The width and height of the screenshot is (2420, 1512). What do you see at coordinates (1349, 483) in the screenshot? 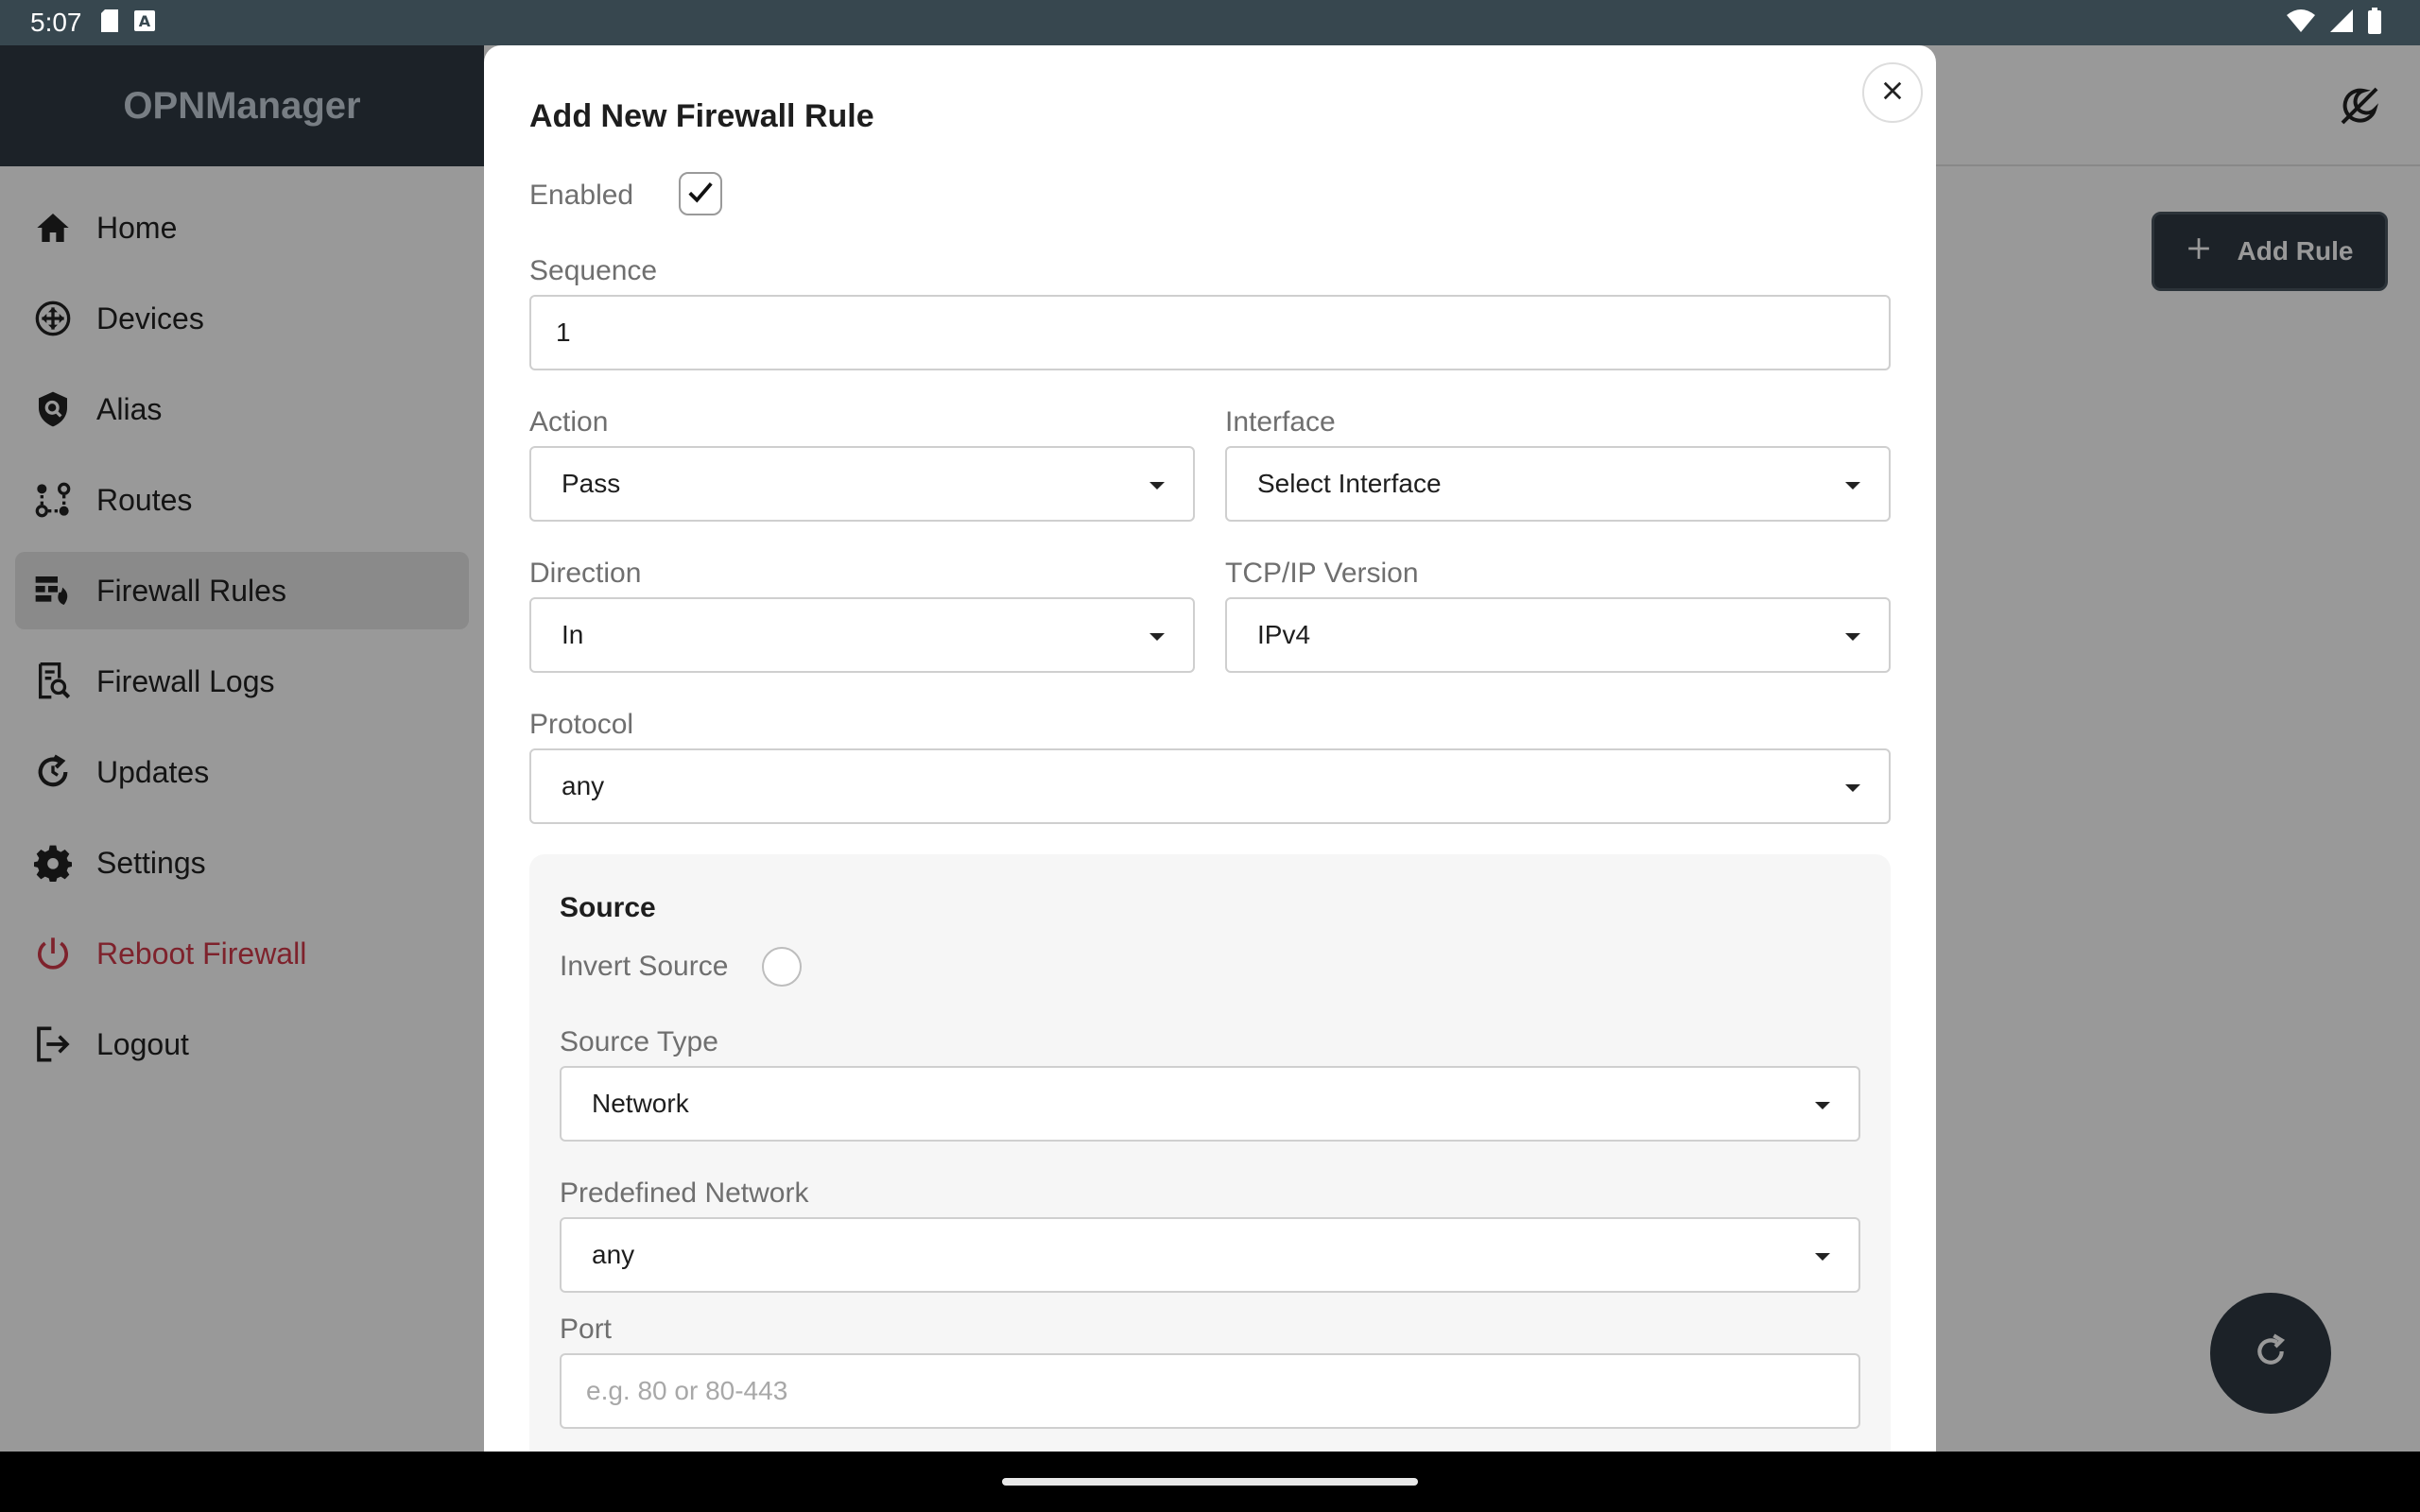
I see `interface-value: Select Interface` at bounding box center [1349, 483].